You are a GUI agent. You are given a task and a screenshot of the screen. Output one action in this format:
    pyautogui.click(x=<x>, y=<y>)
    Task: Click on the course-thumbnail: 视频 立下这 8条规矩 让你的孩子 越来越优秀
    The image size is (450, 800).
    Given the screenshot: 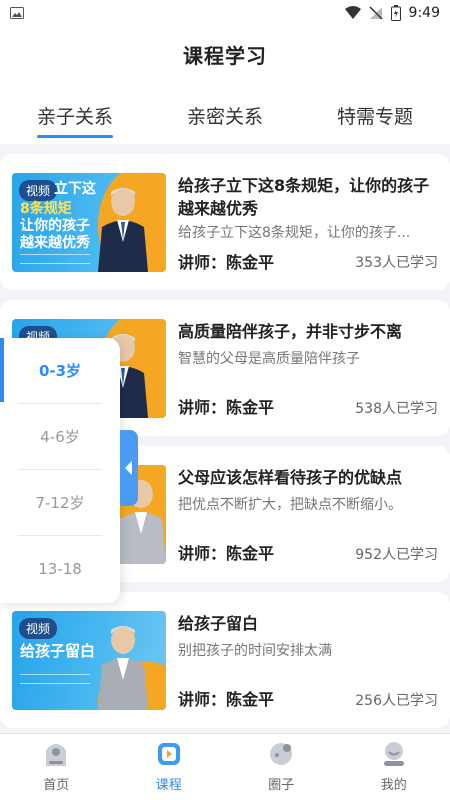 What is the action you would take?
    pyautogui.click(x=89, y=222)
    